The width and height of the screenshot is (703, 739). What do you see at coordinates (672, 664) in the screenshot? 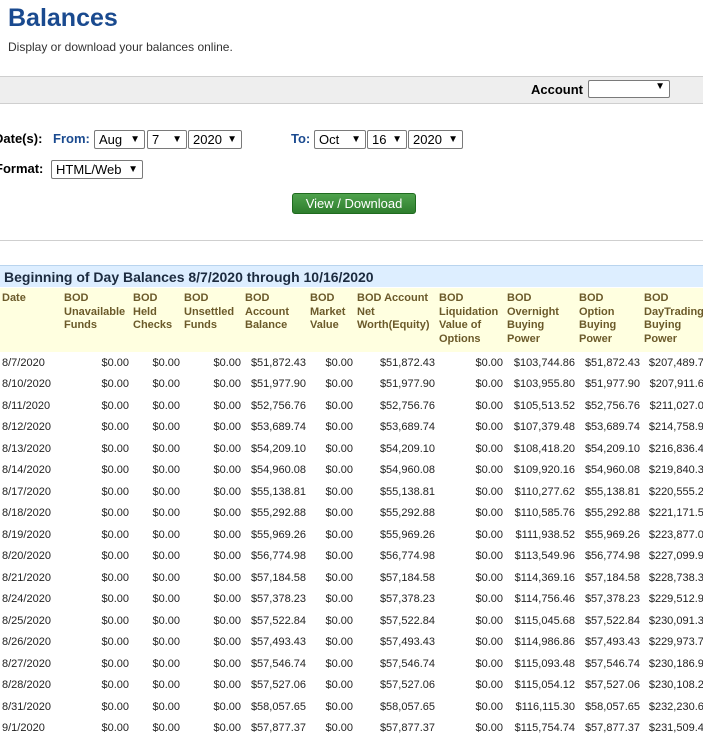
I see `cell-daytrading-buying-power: $230,186.96` at bounding box center [672, 664].